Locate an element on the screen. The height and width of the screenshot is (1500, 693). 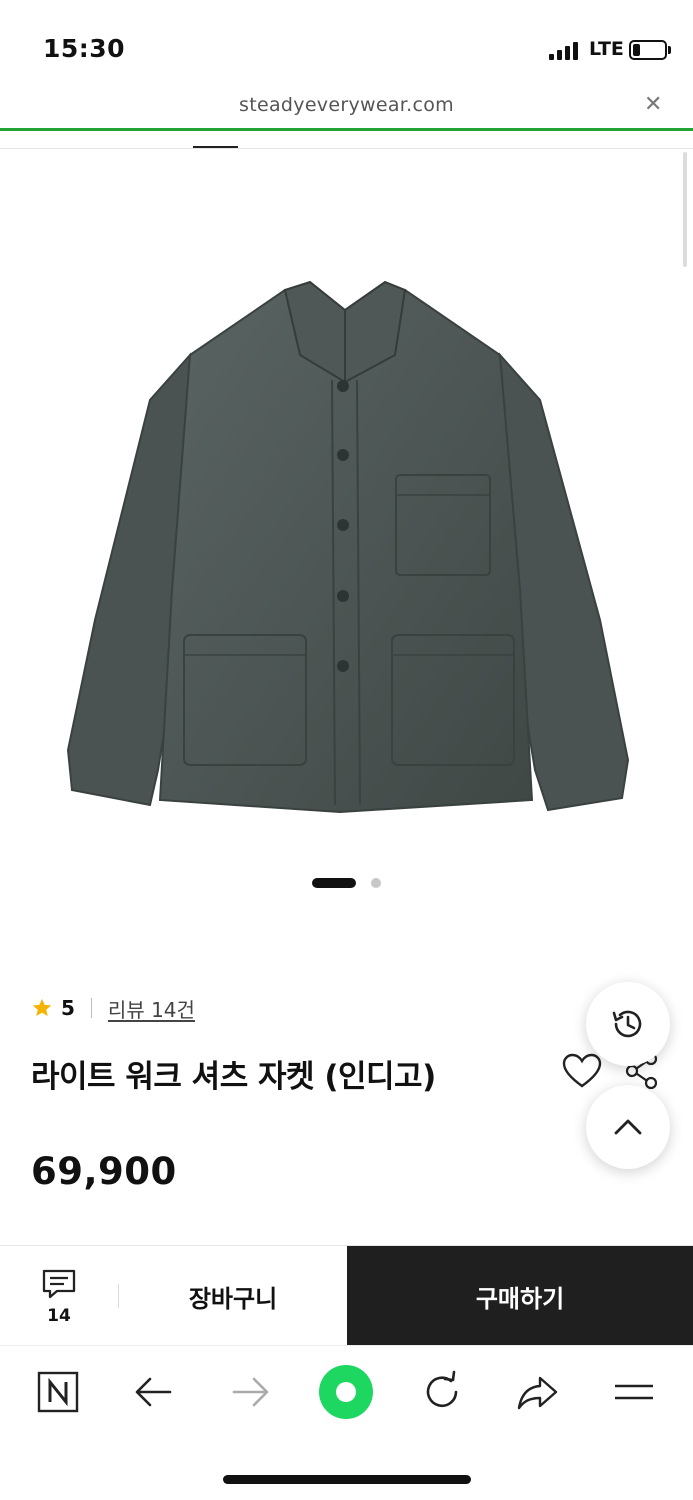
scroll-top-button is located at coordinates (628, 1127).